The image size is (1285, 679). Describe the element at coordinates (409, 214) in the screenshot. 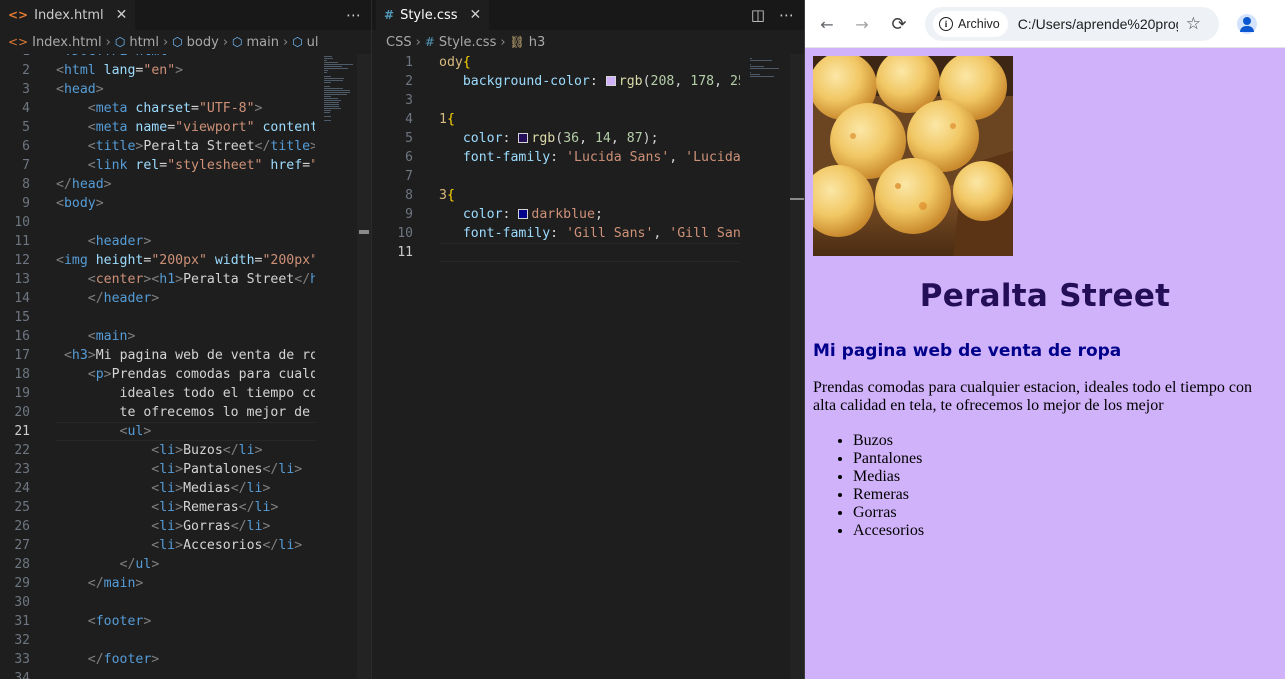

I see `line-number: 9` at that location.